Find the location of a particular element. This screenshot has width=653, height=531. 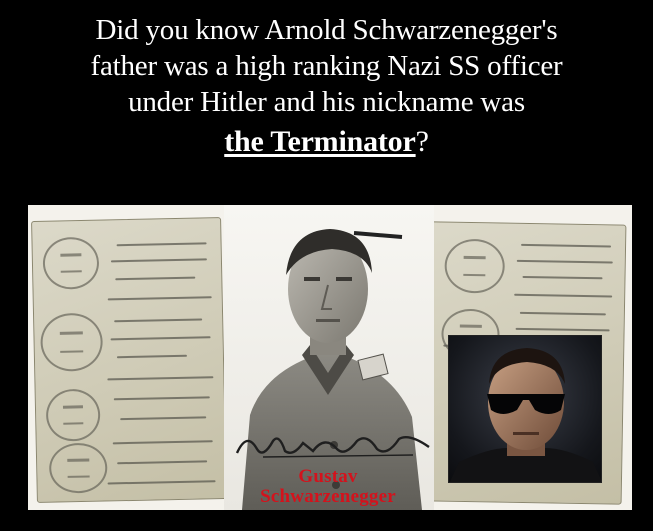

first-name-label: Gustav is located at coordinates (328, 476).